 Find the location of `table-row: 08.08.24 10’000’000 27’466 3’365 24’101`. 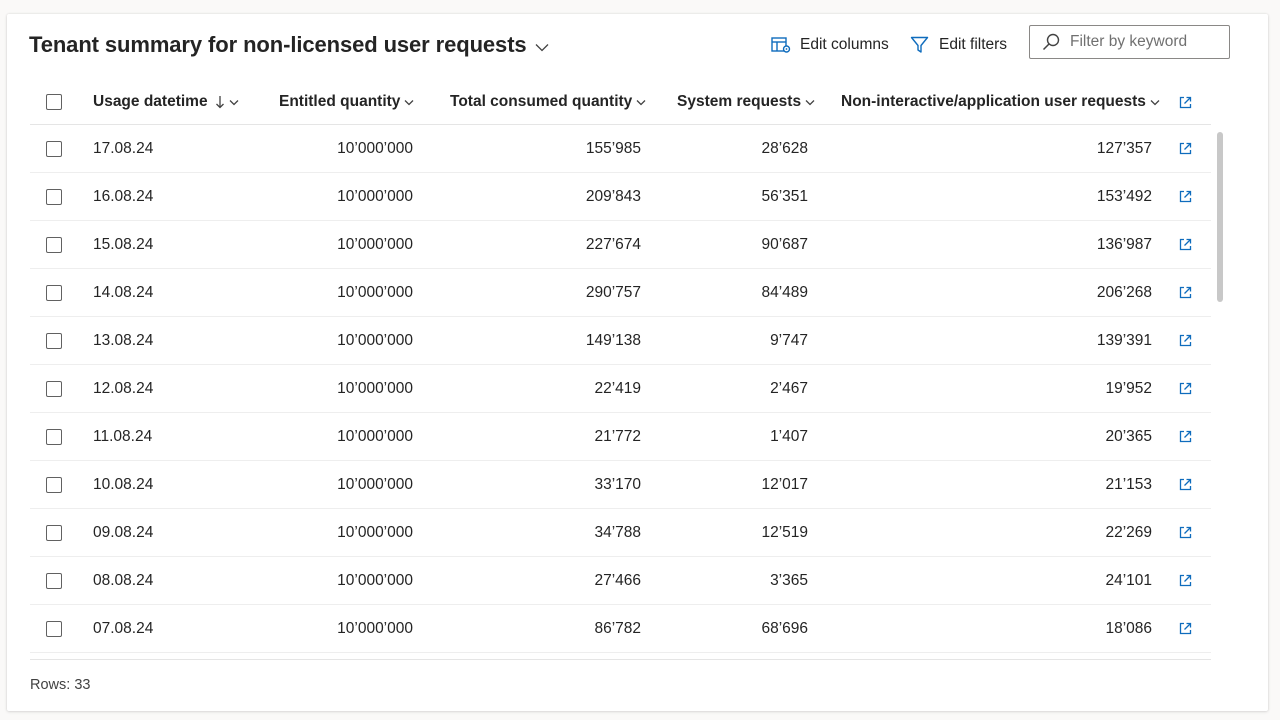

table-row: 08.08.24 10’000’000 27’466 3’365 24’101 is located at coordinates (620, 581).